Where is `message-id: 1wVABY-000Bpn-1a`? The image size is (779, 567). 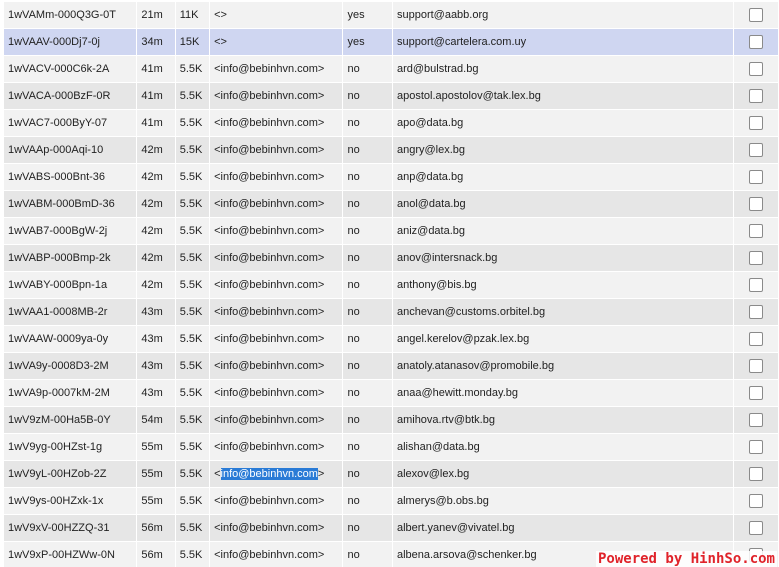
message-id: 1wVABY-000Bpn-1a is located at coordinates (70, 285).